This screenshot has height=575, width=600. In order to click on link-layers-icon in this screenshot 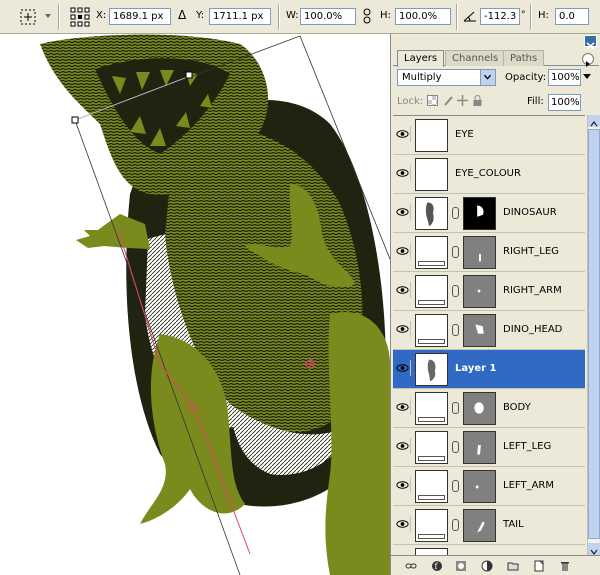, I will do `click(411, 566)`.